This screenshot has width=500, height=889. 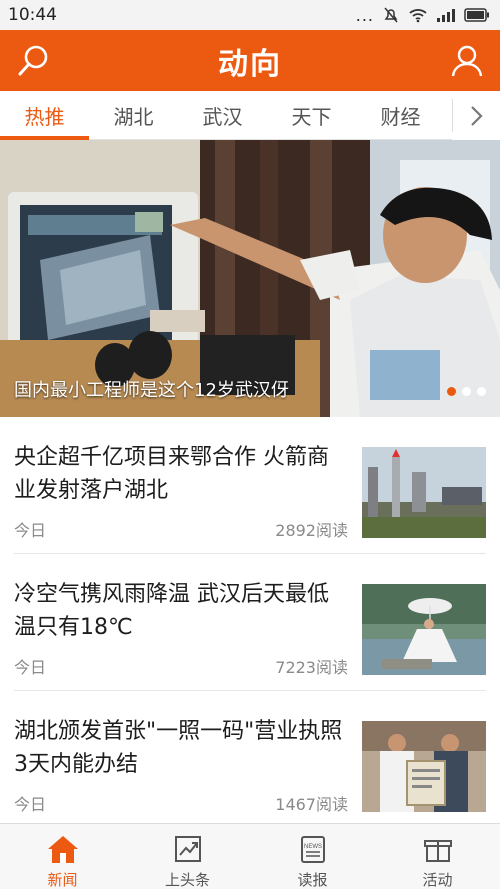 What do you see at coordinates (178, 748) in the screenshot?
I see `news-title: 湖北颁发首张"一照一码"营业执照 3天内能办结` at bounding box center [178, 748].